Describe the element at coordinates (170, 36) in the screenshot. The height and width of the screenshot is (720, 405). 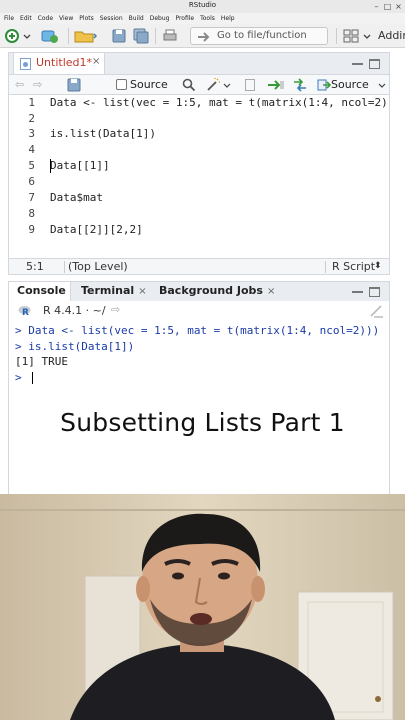
I see `print-icon` at that location.